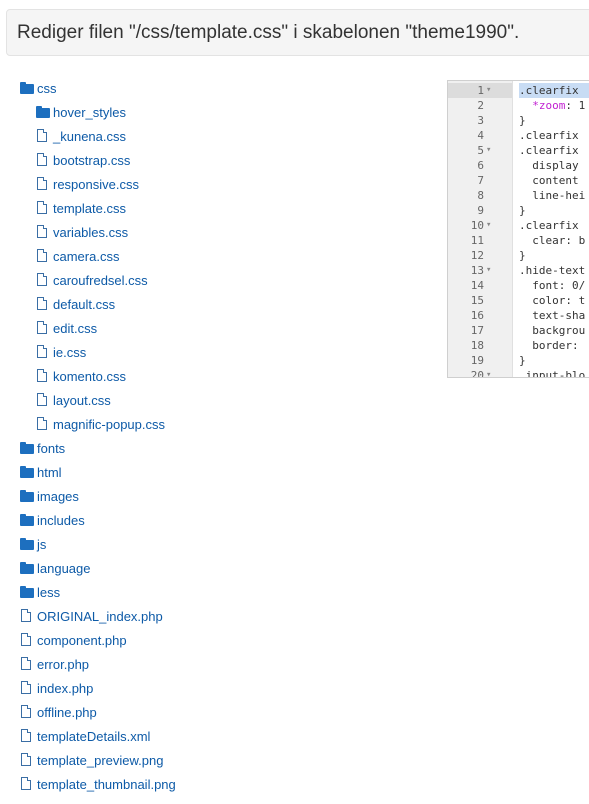  What do you see at coordinates (92, 160) in the screenshot?
I see `tree-item-label: bootstrap.css` at bounding box center [92, 160].